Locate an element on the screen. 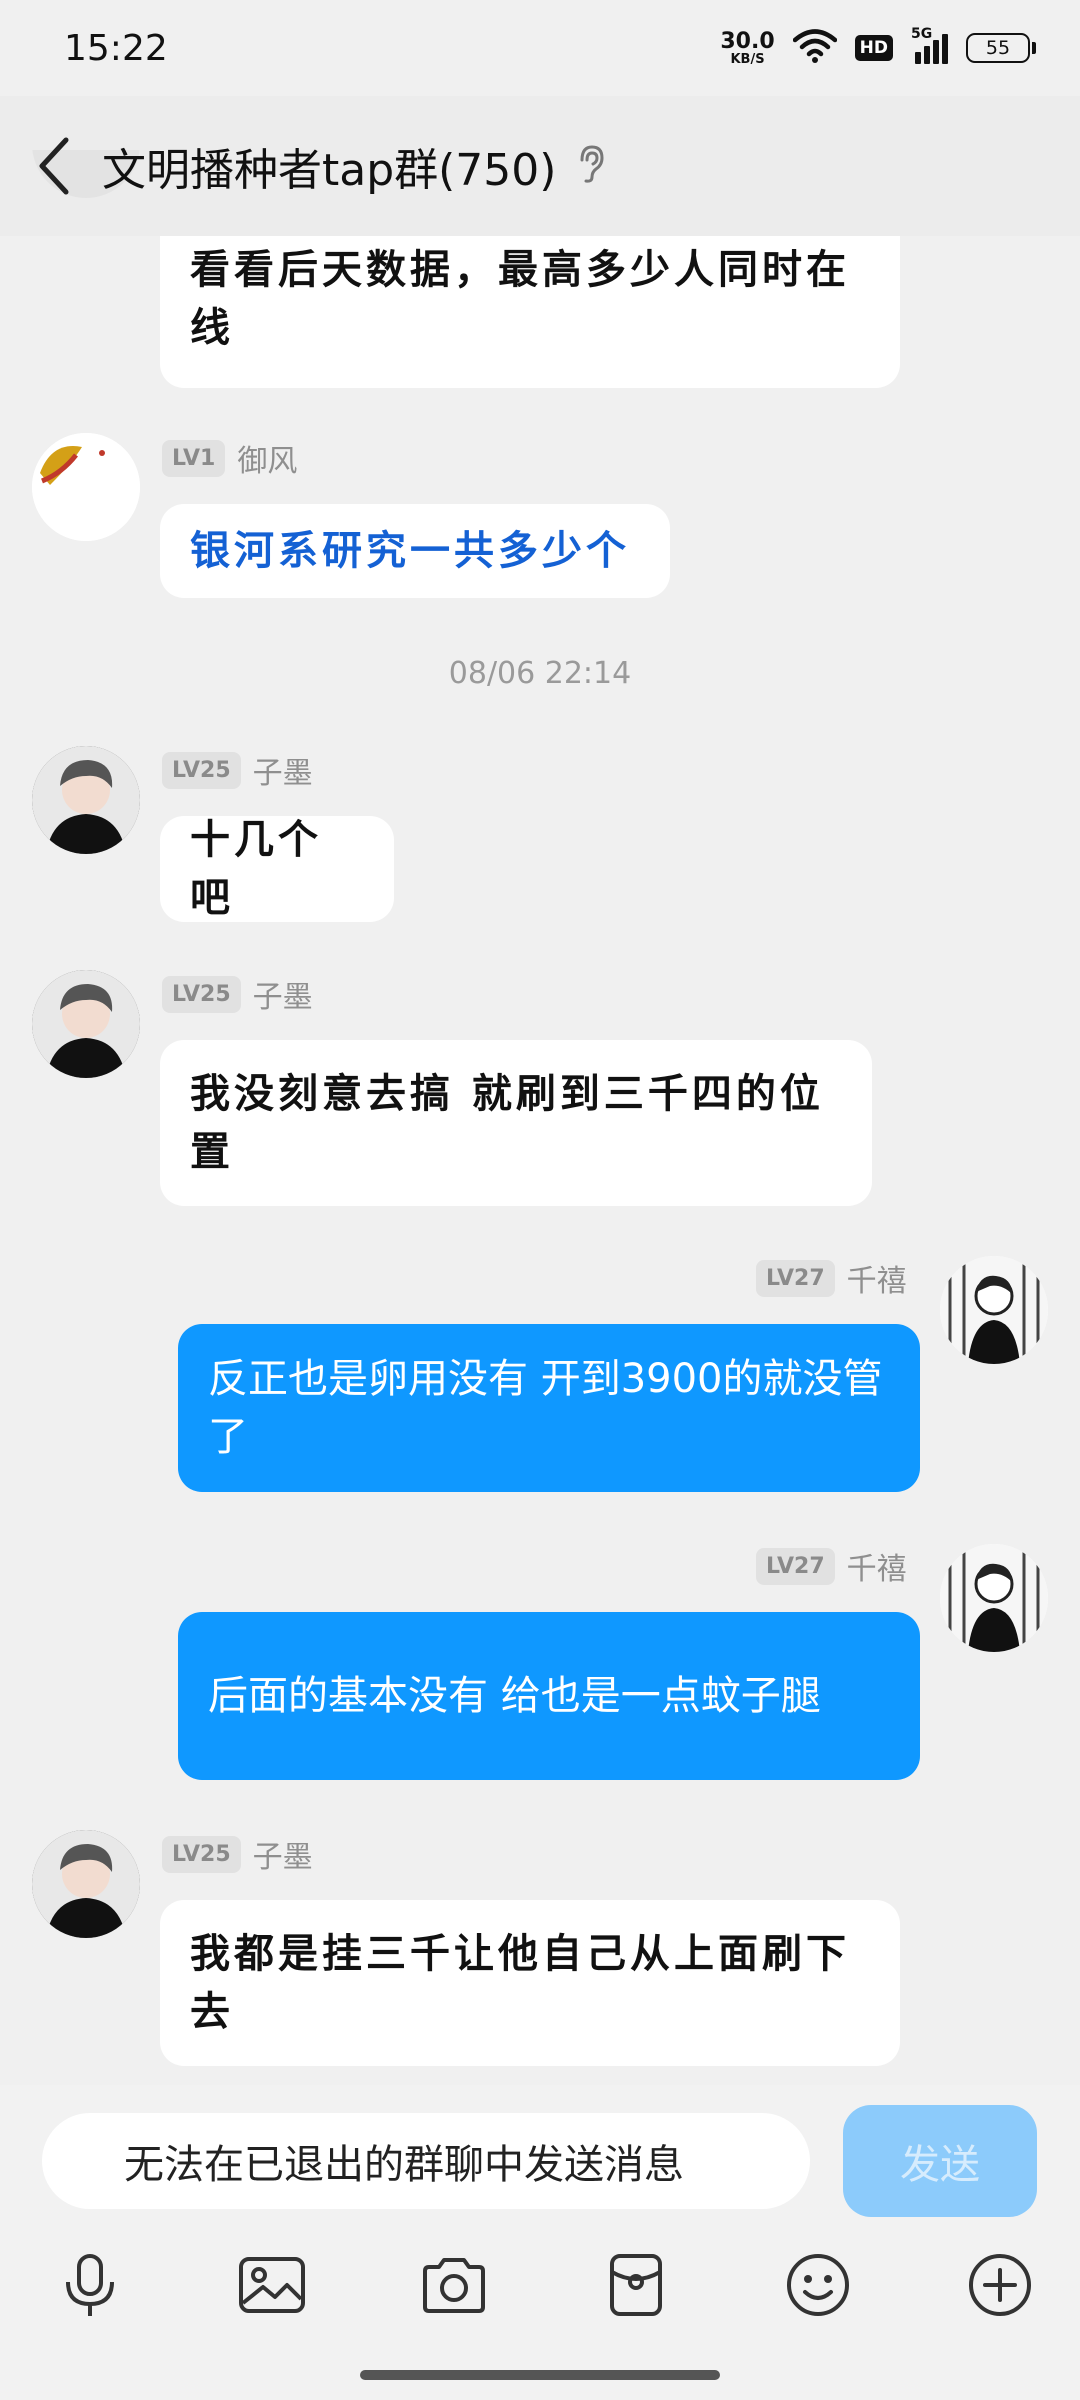 The width and height of the screenshot is (1080, 2400). message-bubble: 银河系研究一共多少个 is located at coordinates (415, 551).